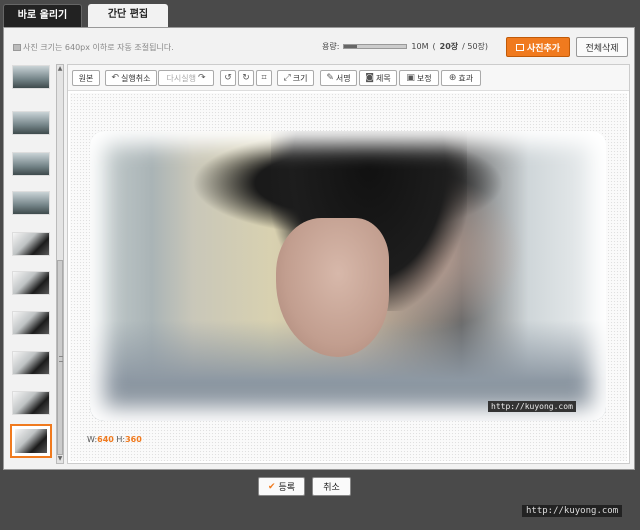 Image resolution: width=640 pixels, height=530 pixels. I want to click on image-icon, so click(17, 47).